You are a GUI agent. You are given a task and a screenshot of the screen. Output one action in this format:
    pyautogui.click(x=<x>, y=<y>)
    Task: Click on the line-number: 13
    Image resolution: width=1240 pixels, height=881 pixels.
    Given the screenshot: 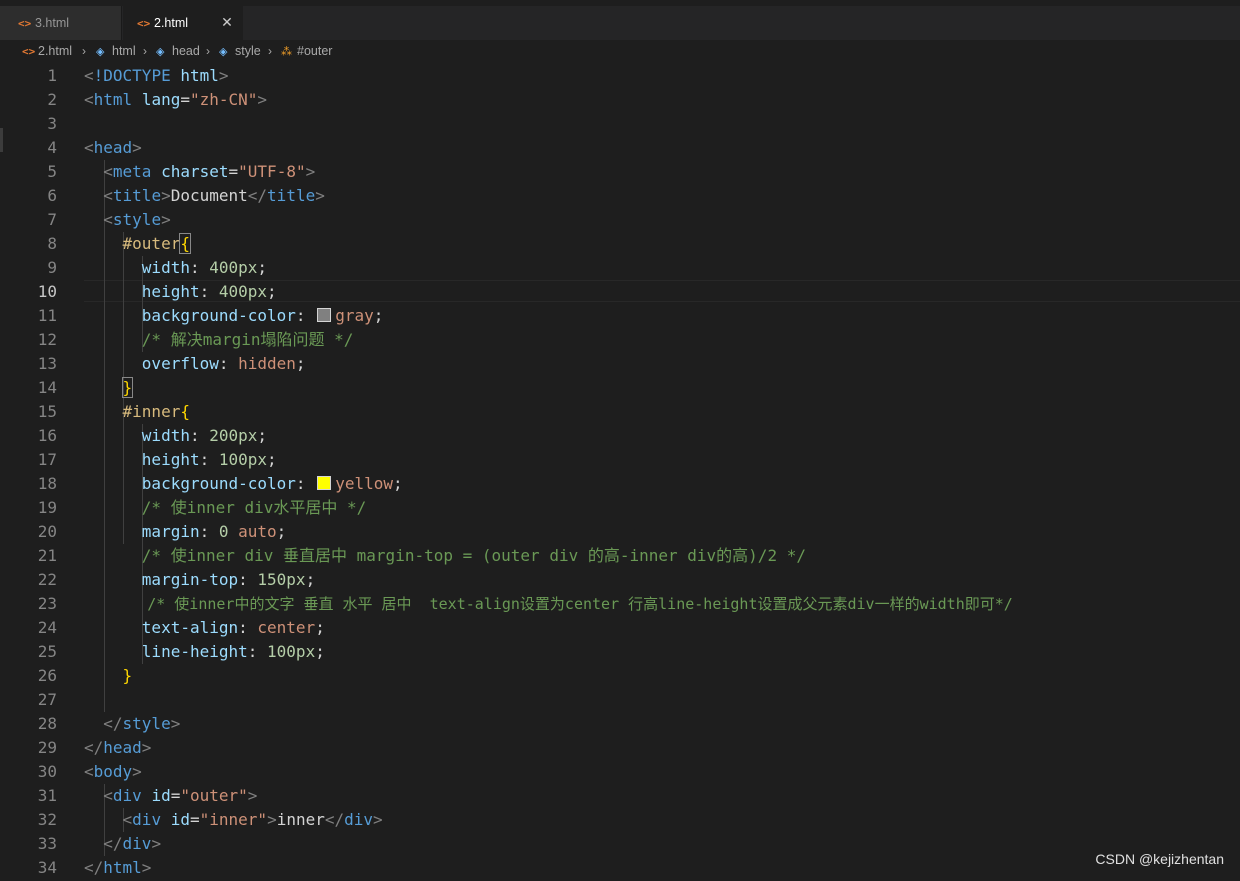 What is the action you would take?
    pyautogui.click(x=47, y=363)
    